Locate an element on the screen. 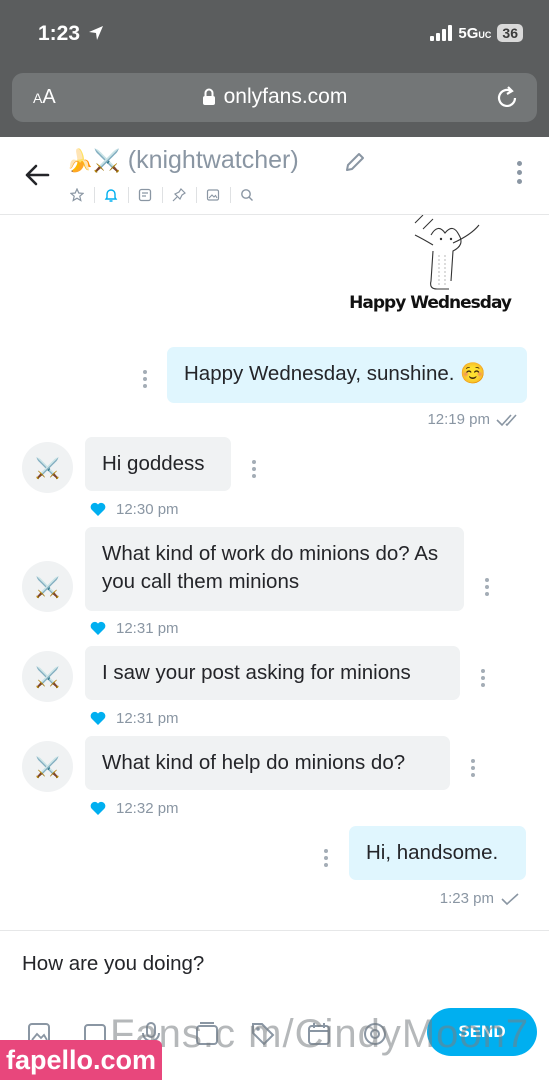  message-meta: 1:23 pm is located at coordinates (480, 898).